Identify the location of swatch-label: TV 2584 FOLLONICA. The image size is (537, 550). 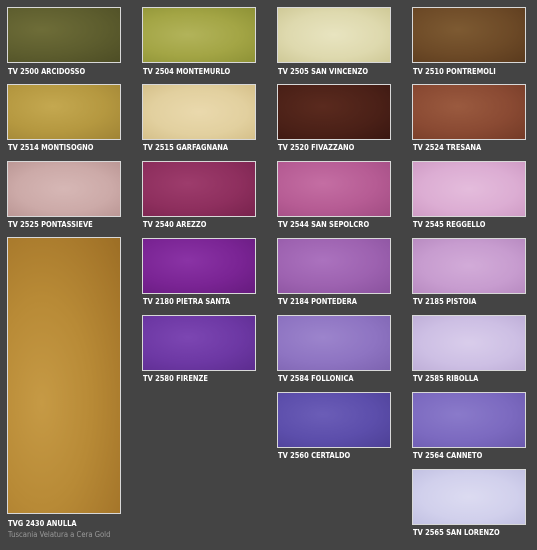
(316, 378).